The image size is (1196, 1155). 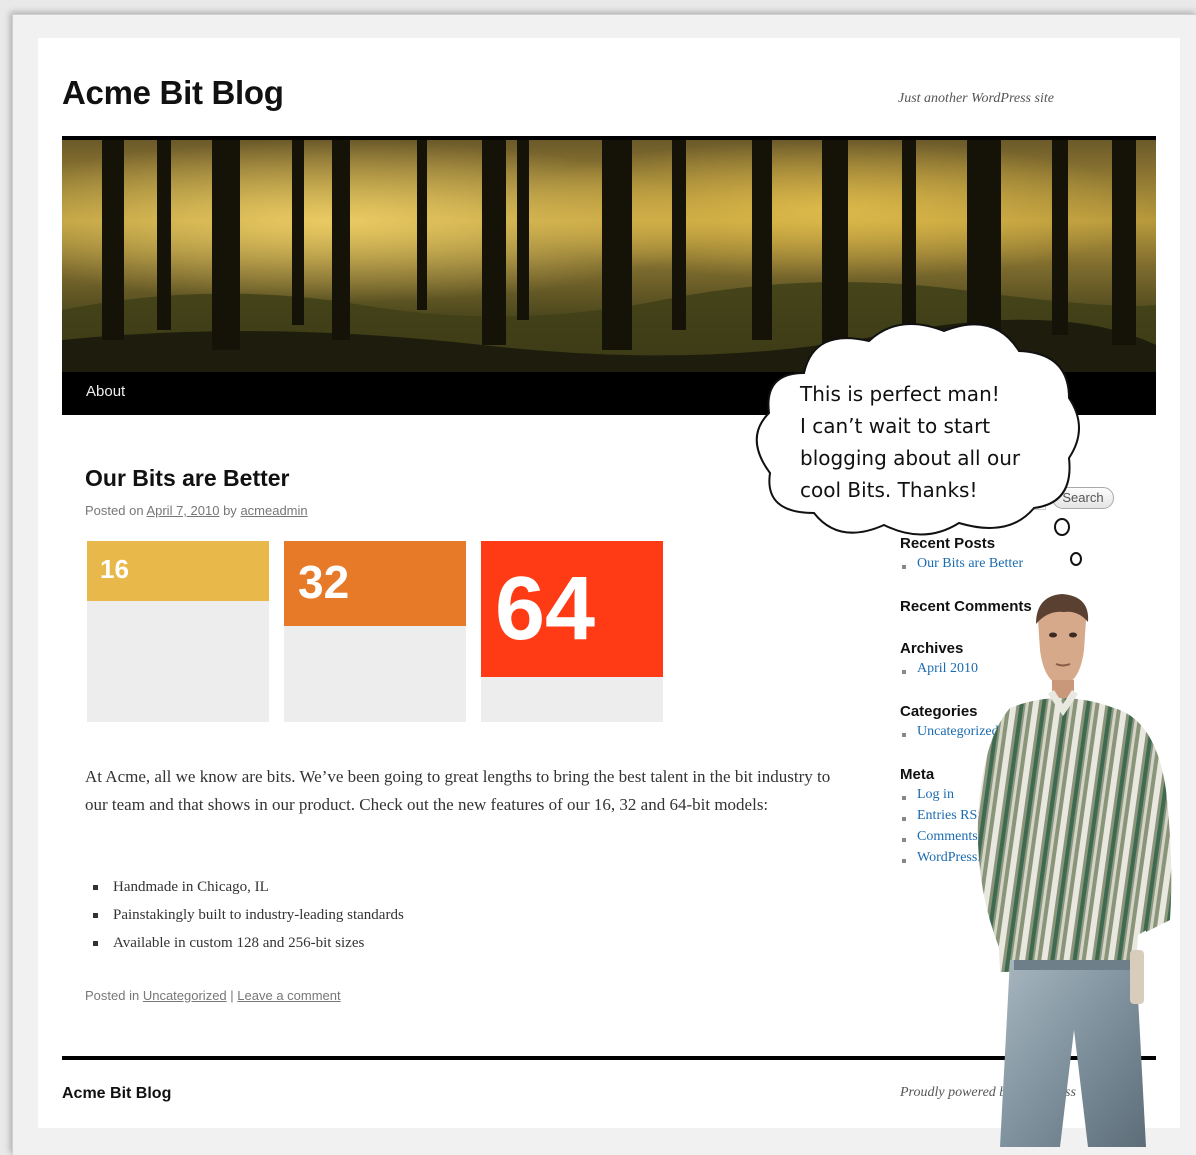 What do you see at coordinates (935, 795) in the screenshot?
I see `meta-link-login: Log in` at bounding box center [935, 795].